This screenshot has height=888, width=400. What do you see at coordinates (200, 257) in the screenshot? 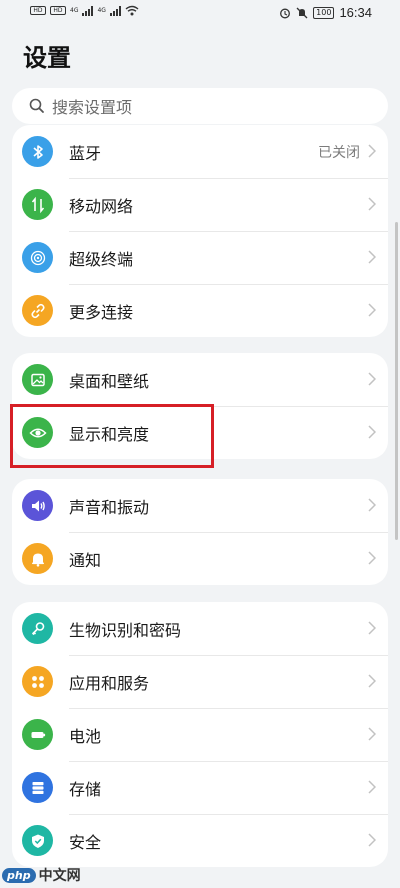
I see `settings-item-super-device: 超级终端` at bounding box center [200, 257].